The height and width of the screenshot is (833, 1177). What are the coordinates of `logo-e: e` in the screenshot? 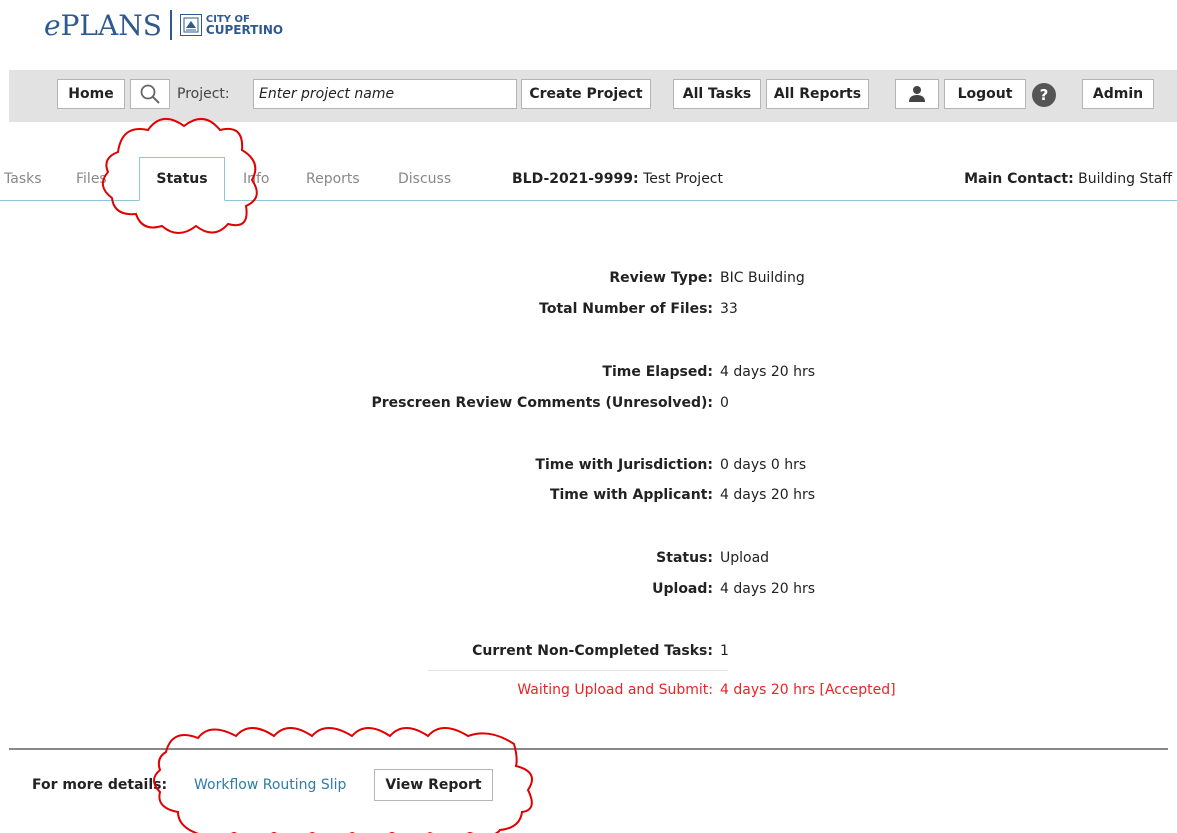 It's located at (52, 25).